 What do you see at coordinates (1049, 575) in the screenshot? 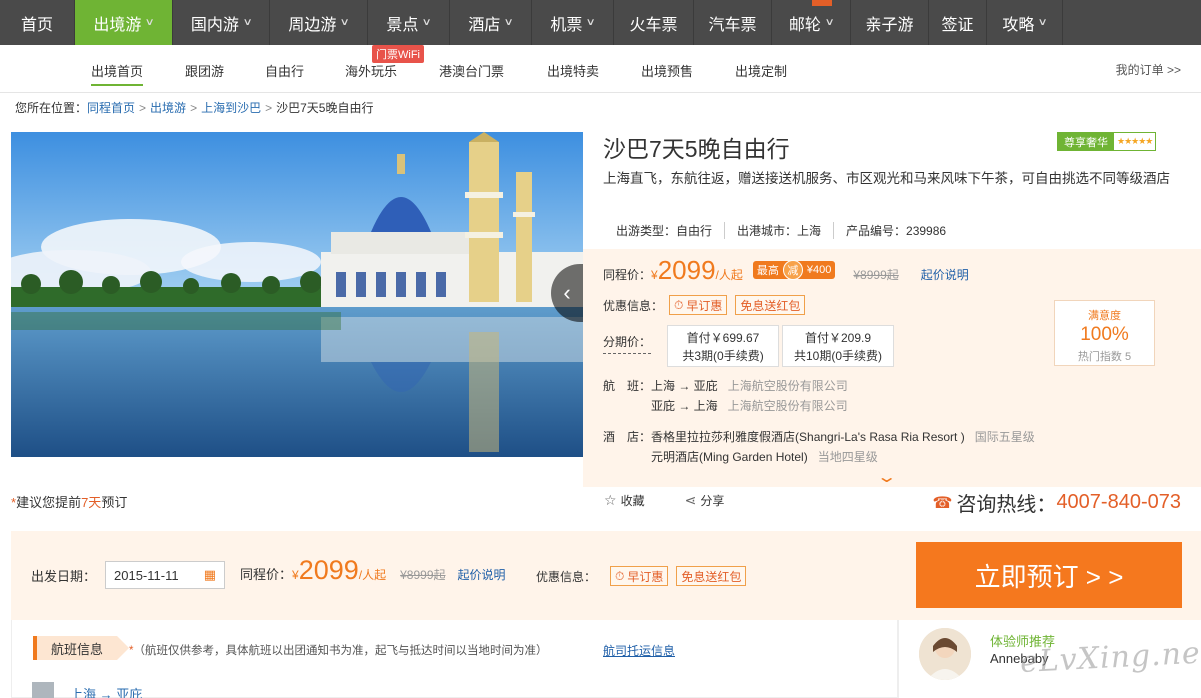
I see `book-now-button: 立即预订 > >` at bounding box center [1049, 575].